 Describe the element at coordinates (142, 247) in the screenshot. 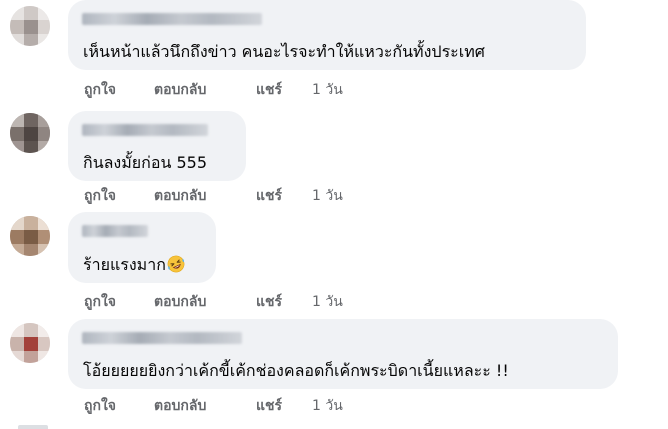

I see `comment-bubble: ร้ายแรงมาก` at that location.